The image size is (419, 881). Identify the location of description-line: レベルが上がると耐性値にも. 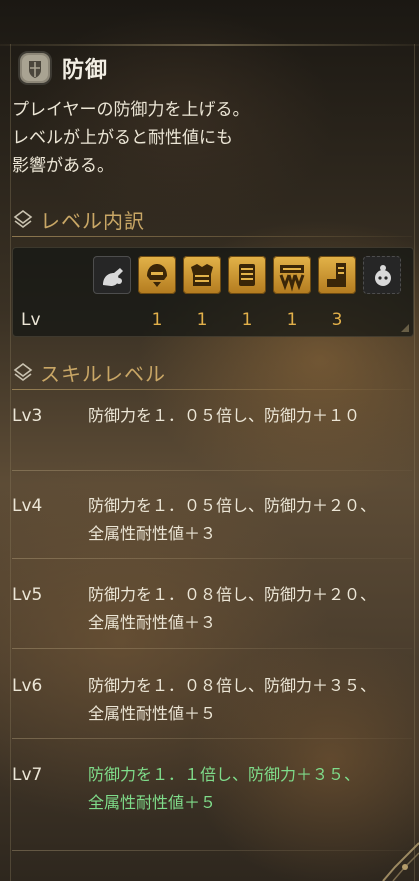
(122, 138).